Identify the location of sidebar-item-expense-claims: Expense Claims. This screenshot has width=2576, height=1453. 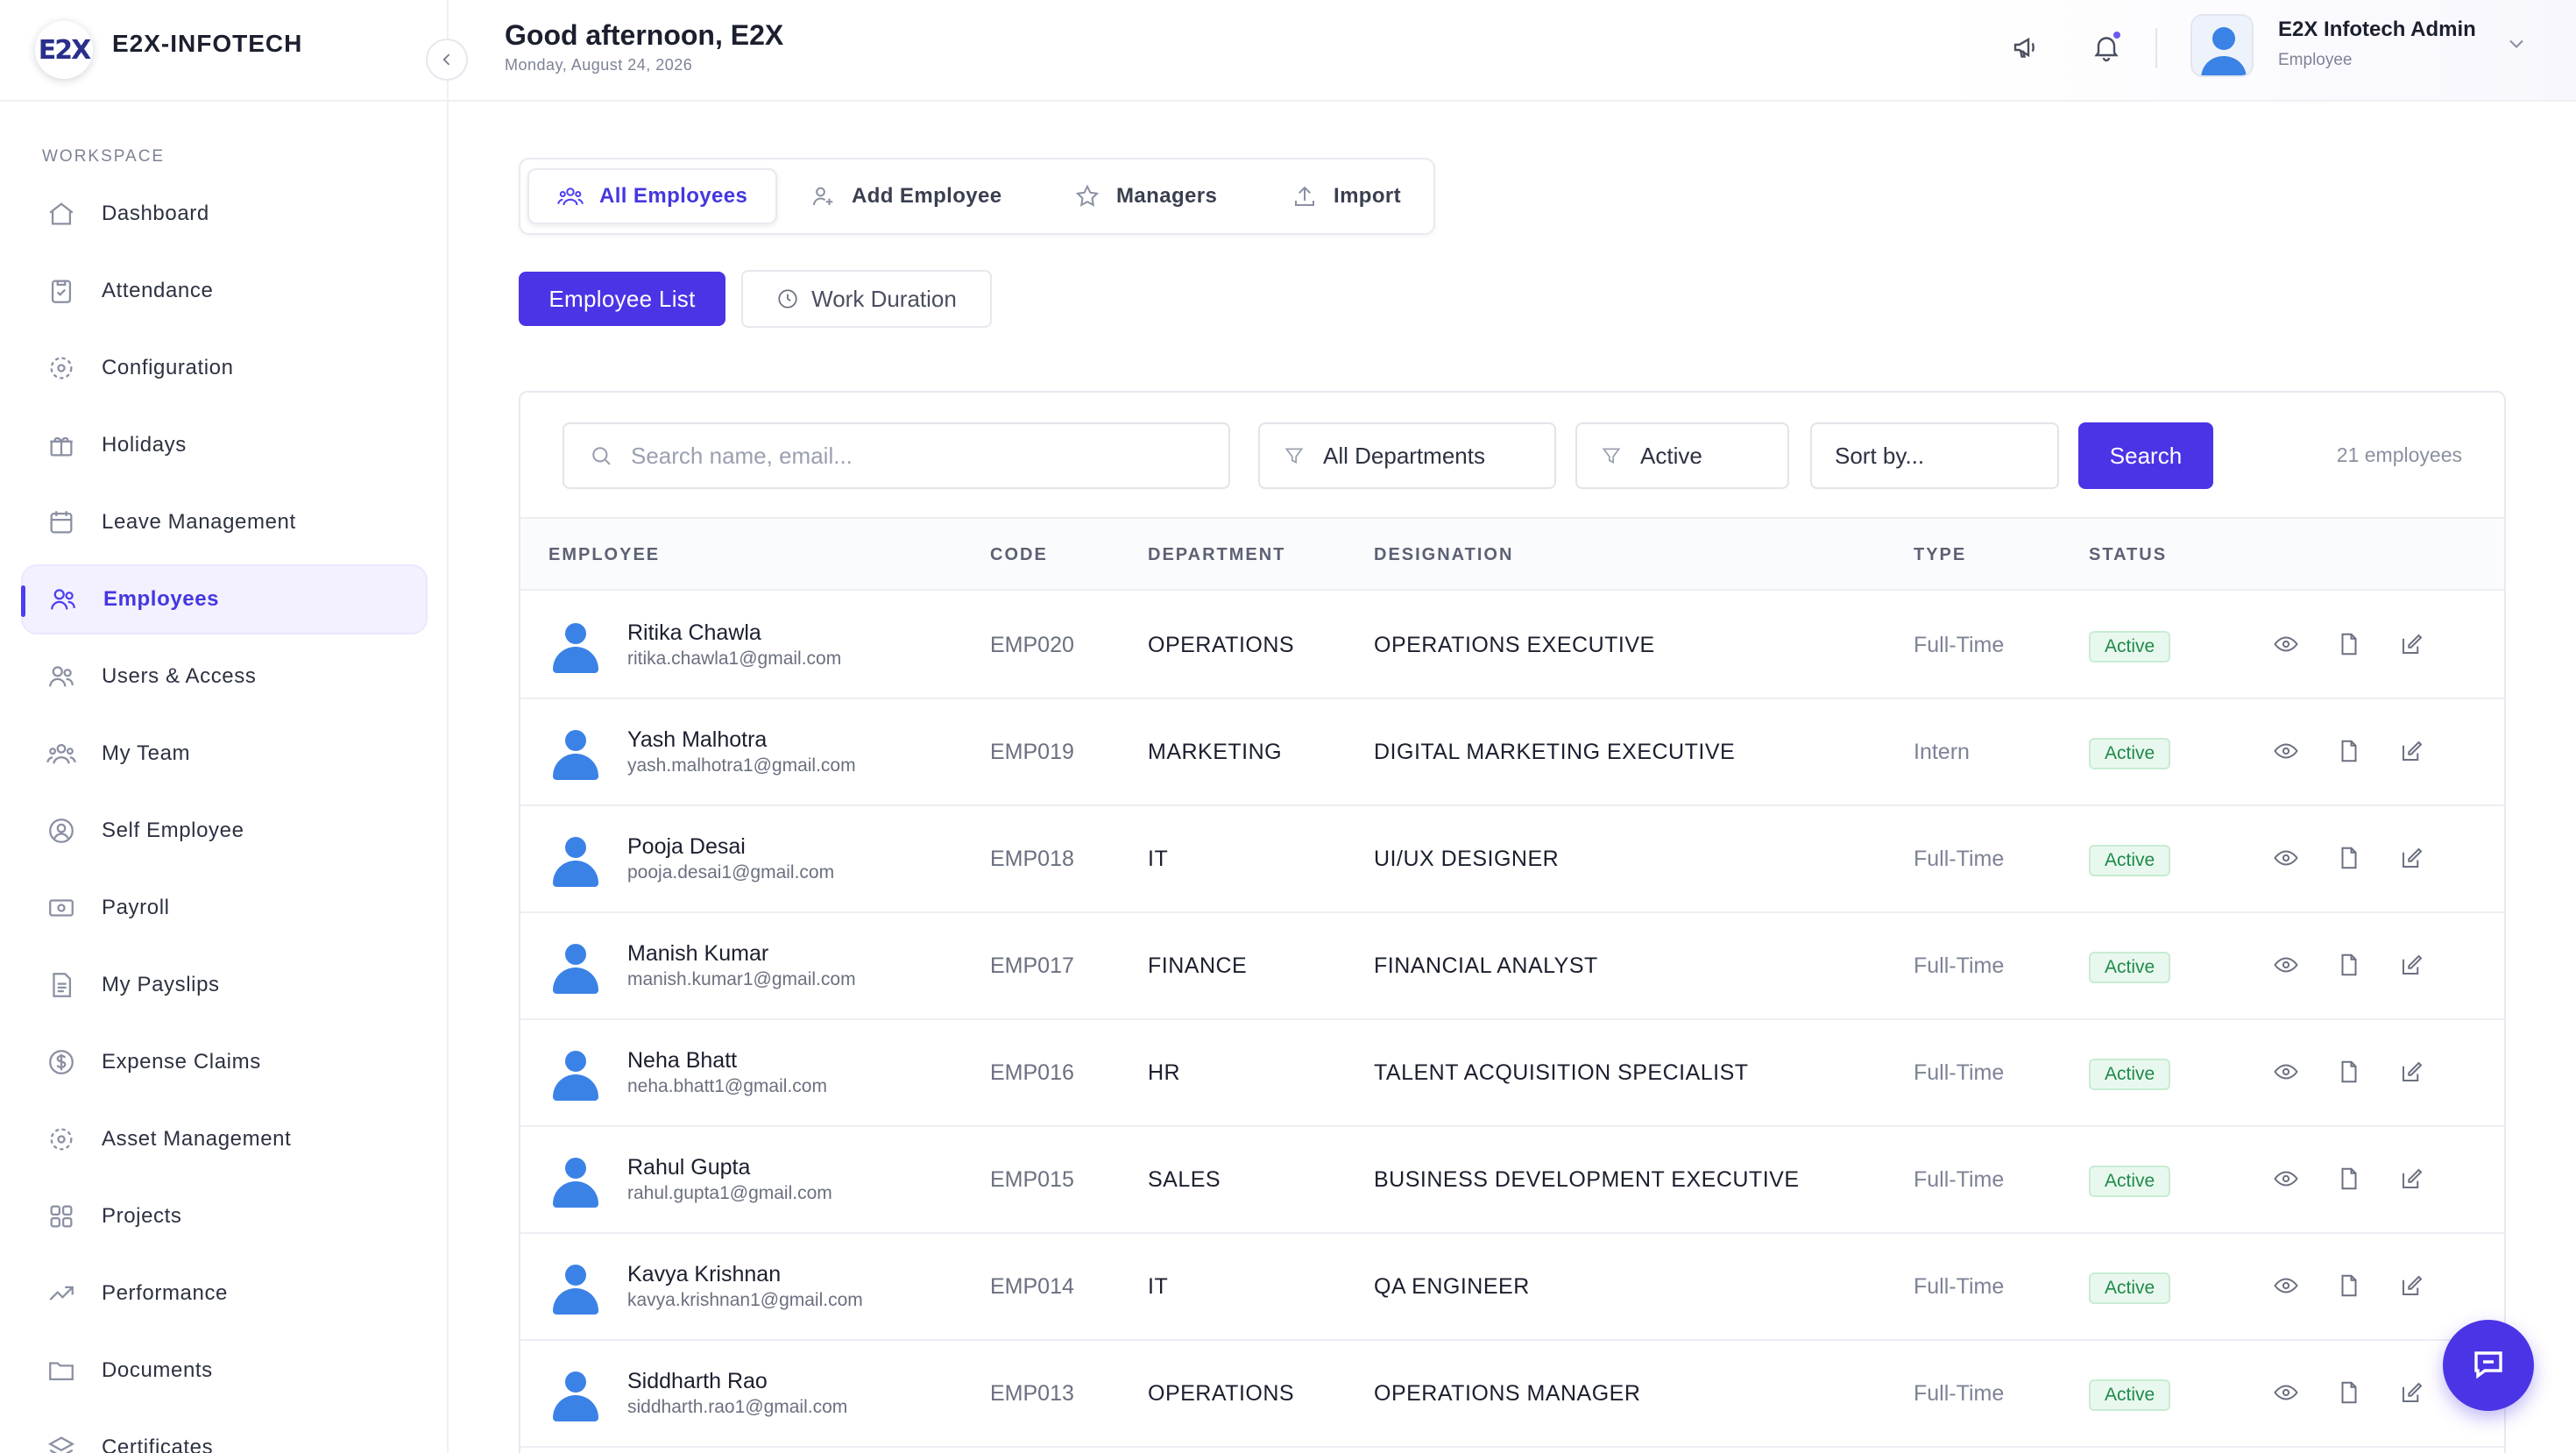
(224, 1062).